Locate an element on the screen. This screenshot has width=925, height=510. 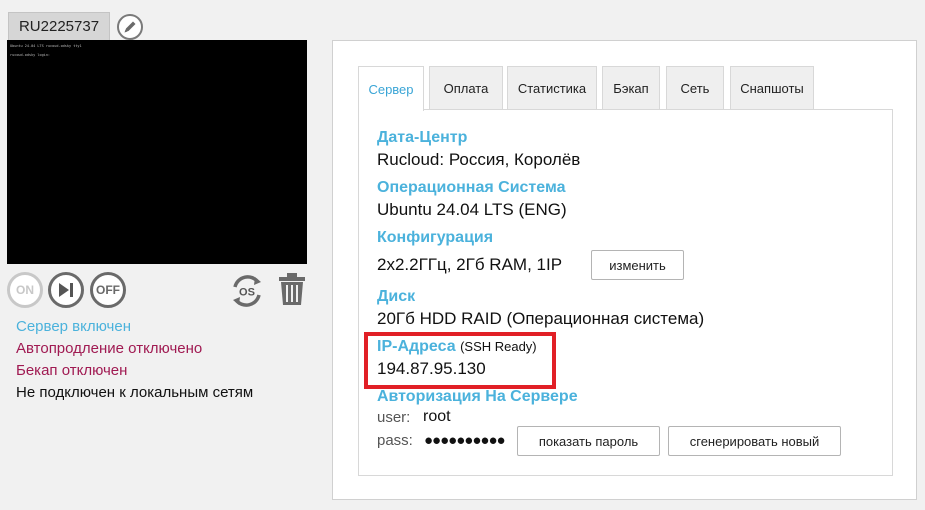
config-value: 2x2.2ГГц, 2Гб RAM, 1IP is located at coordinates (470, 264).